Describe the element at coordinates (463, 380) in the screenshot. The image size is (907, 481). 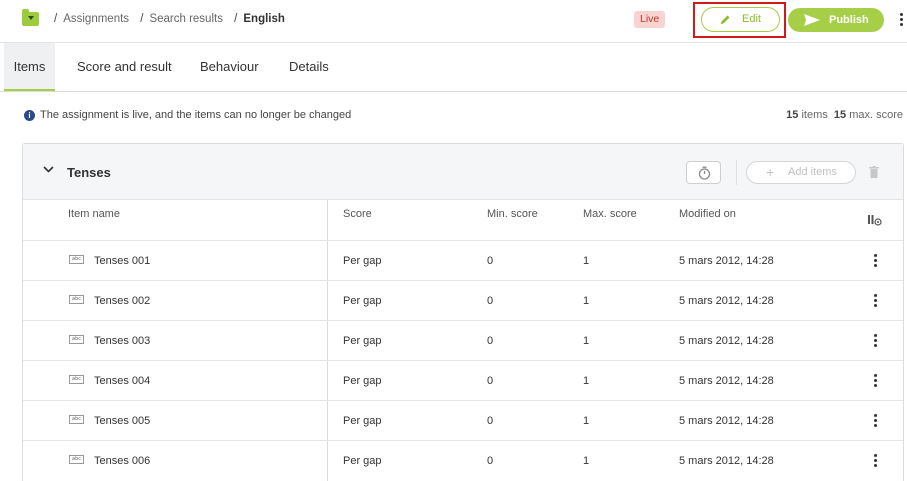
I see `table-row: abc Tenses 004 Per gap 0 1 5 mars 2012, 14:28` at that location.